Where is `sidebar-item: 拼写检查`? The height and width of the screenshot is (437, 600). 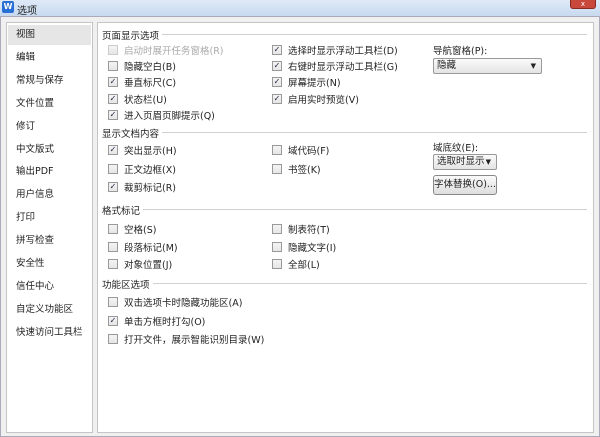
sidebar-item: 拼写检查 is located at coordinates (49, 241).